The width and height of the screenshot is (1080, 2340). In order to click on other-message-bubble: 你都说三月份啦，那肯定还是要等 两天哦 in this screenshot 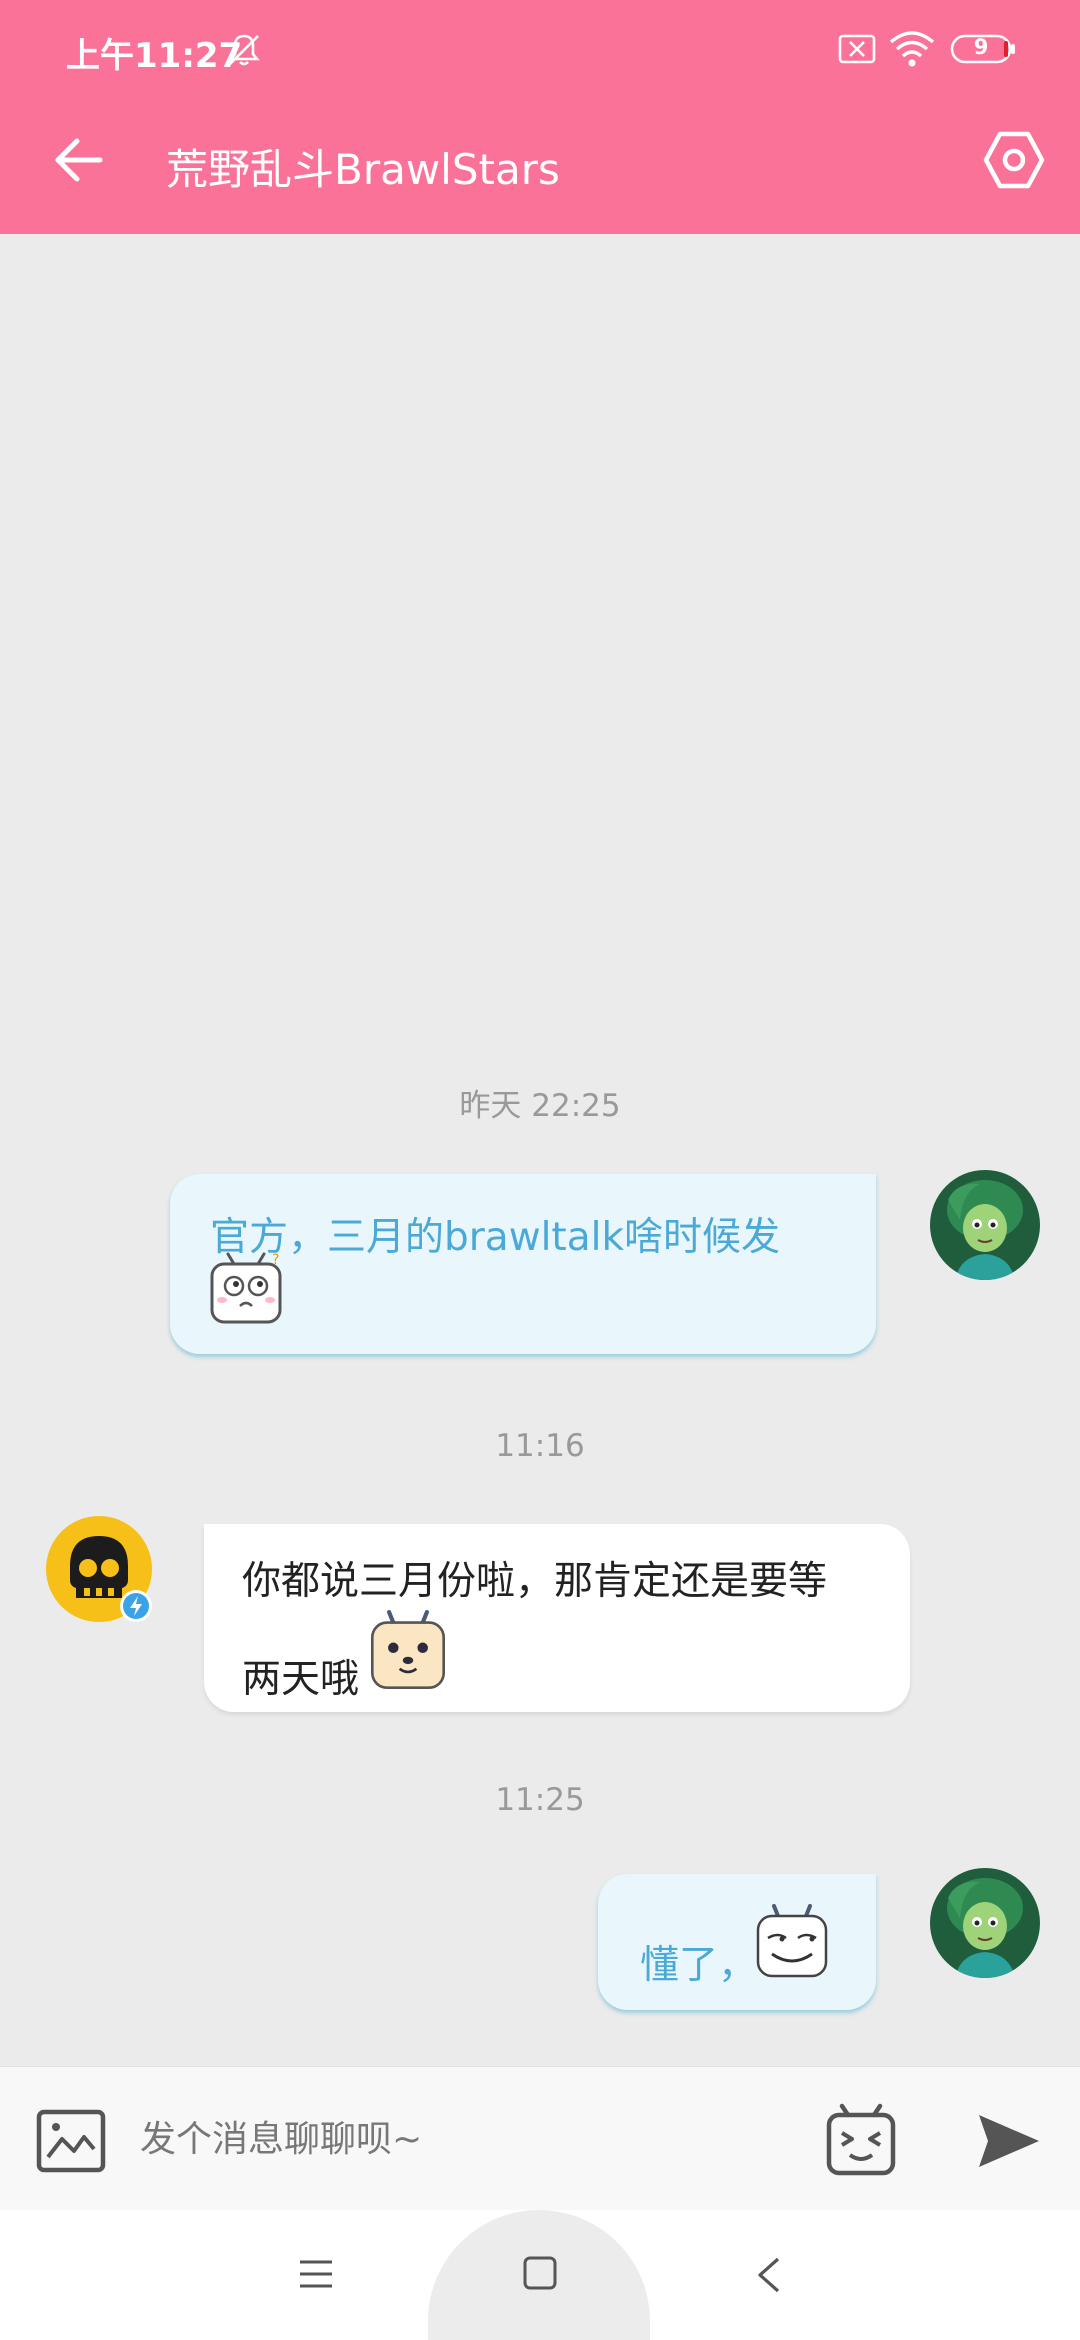, I will do `click(557, 1618)`.